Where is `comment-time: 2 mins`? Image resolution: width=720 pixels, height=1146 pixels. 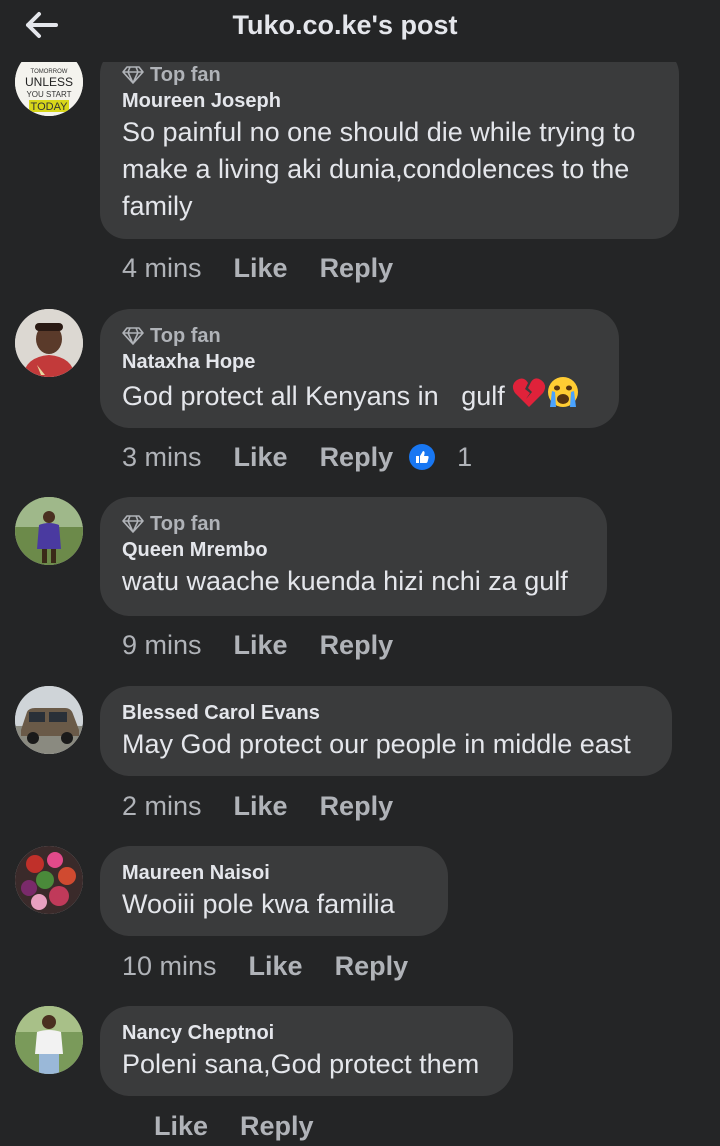 comment-time: 2 mins is located at coordinates (162, 806).